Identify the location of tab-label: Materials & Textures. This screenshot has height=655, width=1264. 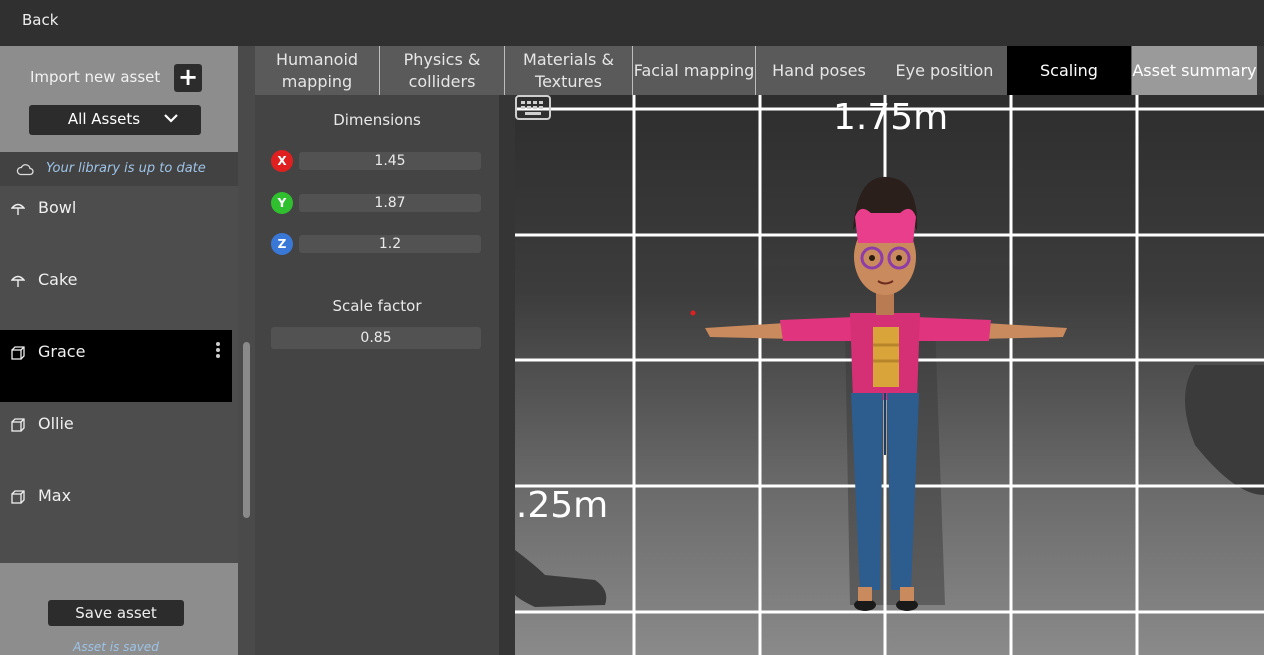
(568, 70).